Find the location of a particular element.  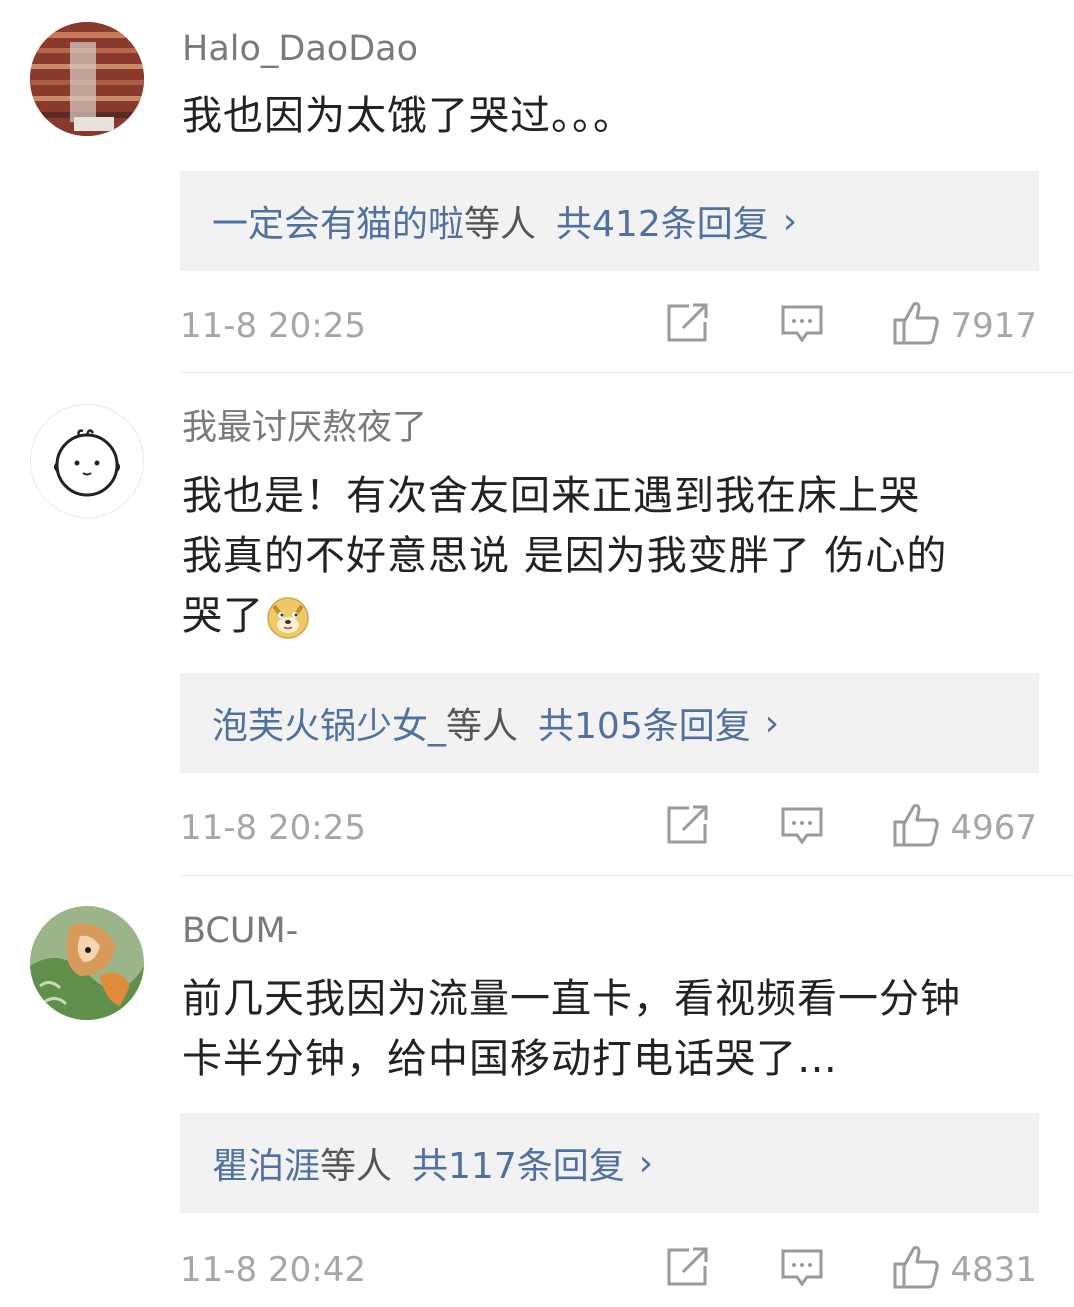

username: 我最讨厌熬夜了 is located at coordinates (304, 428).